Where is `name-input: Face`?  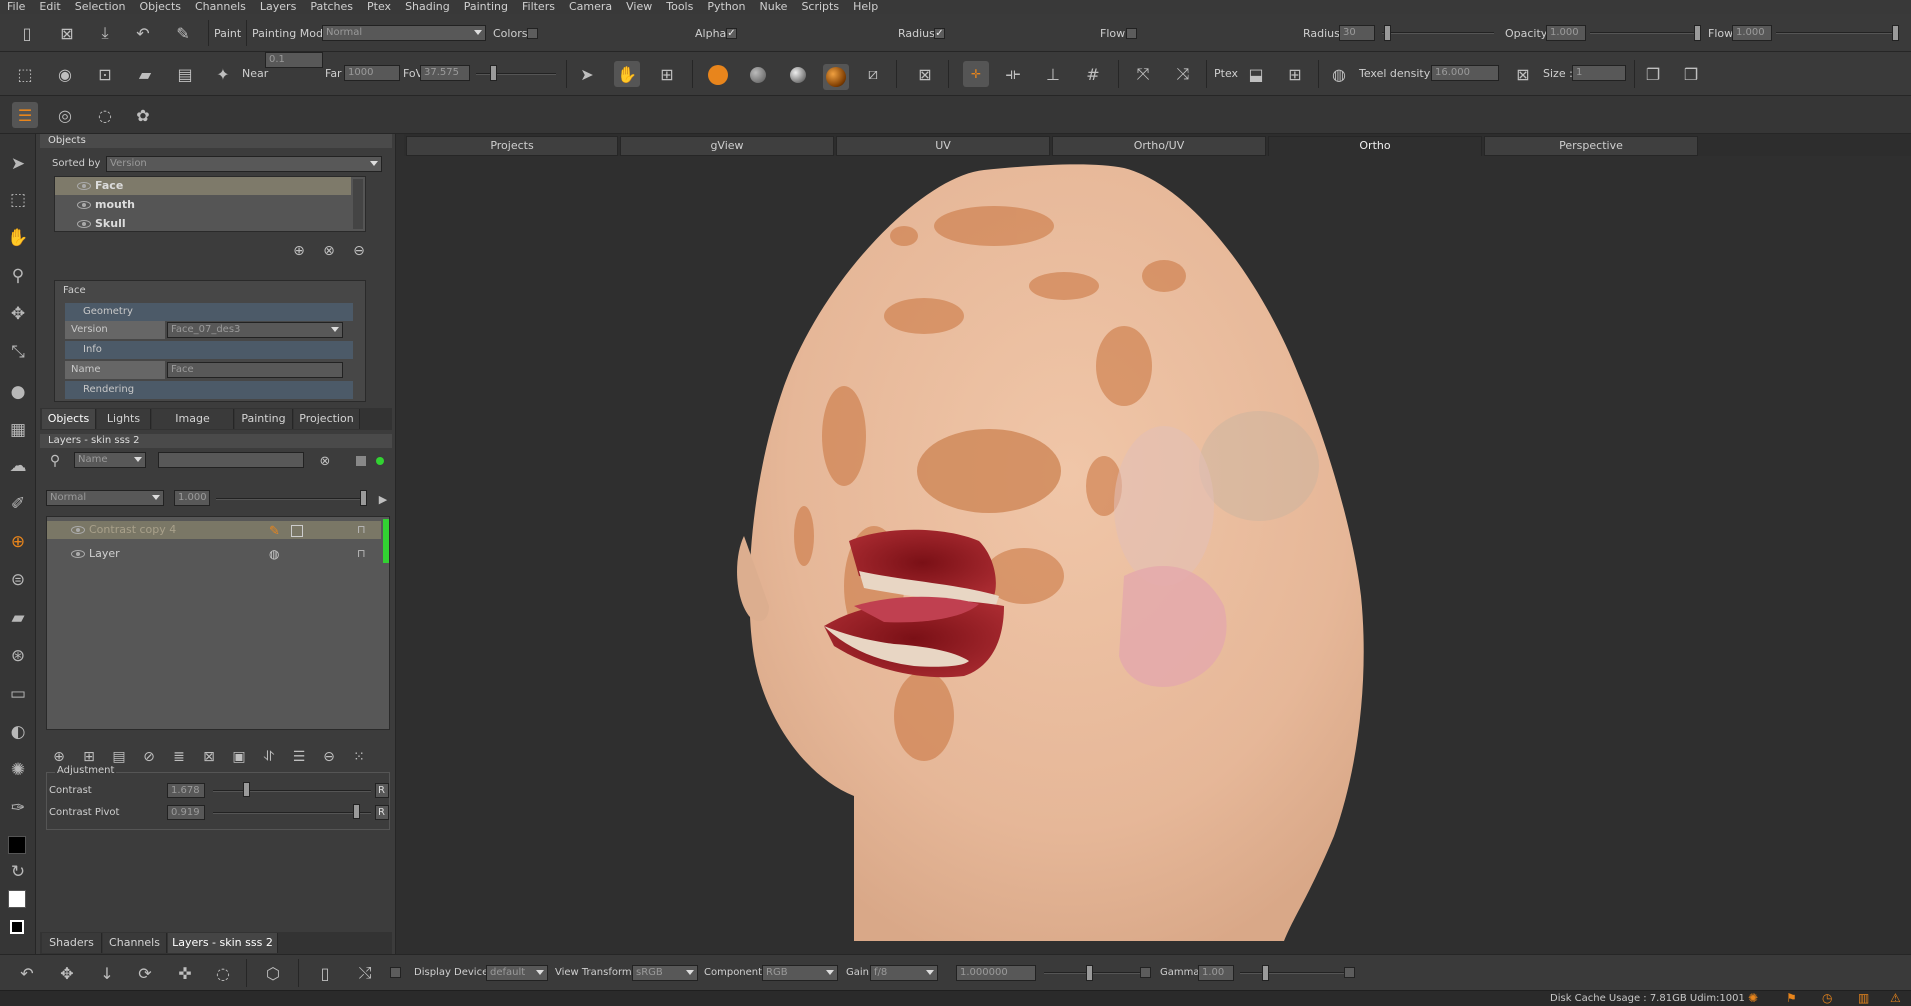 name-input: Face is located at coordinates (255, 370).